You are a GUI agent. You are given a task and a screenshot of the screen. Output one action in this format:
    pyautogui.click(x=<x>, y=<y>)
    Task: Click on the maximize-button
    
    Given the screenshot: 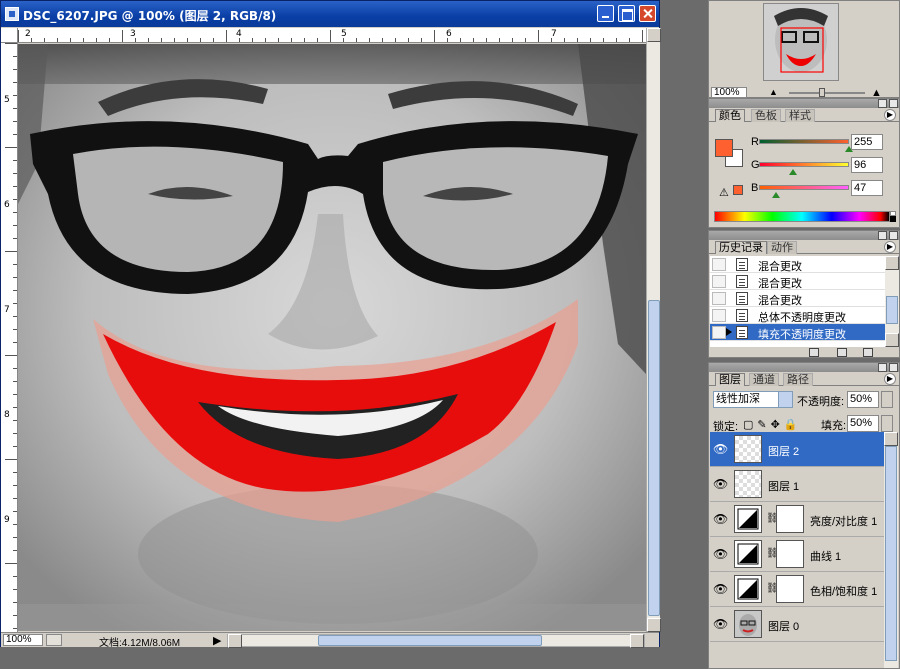 What is the action you would take?
    pyautogui.click(x=626, y=13)
    